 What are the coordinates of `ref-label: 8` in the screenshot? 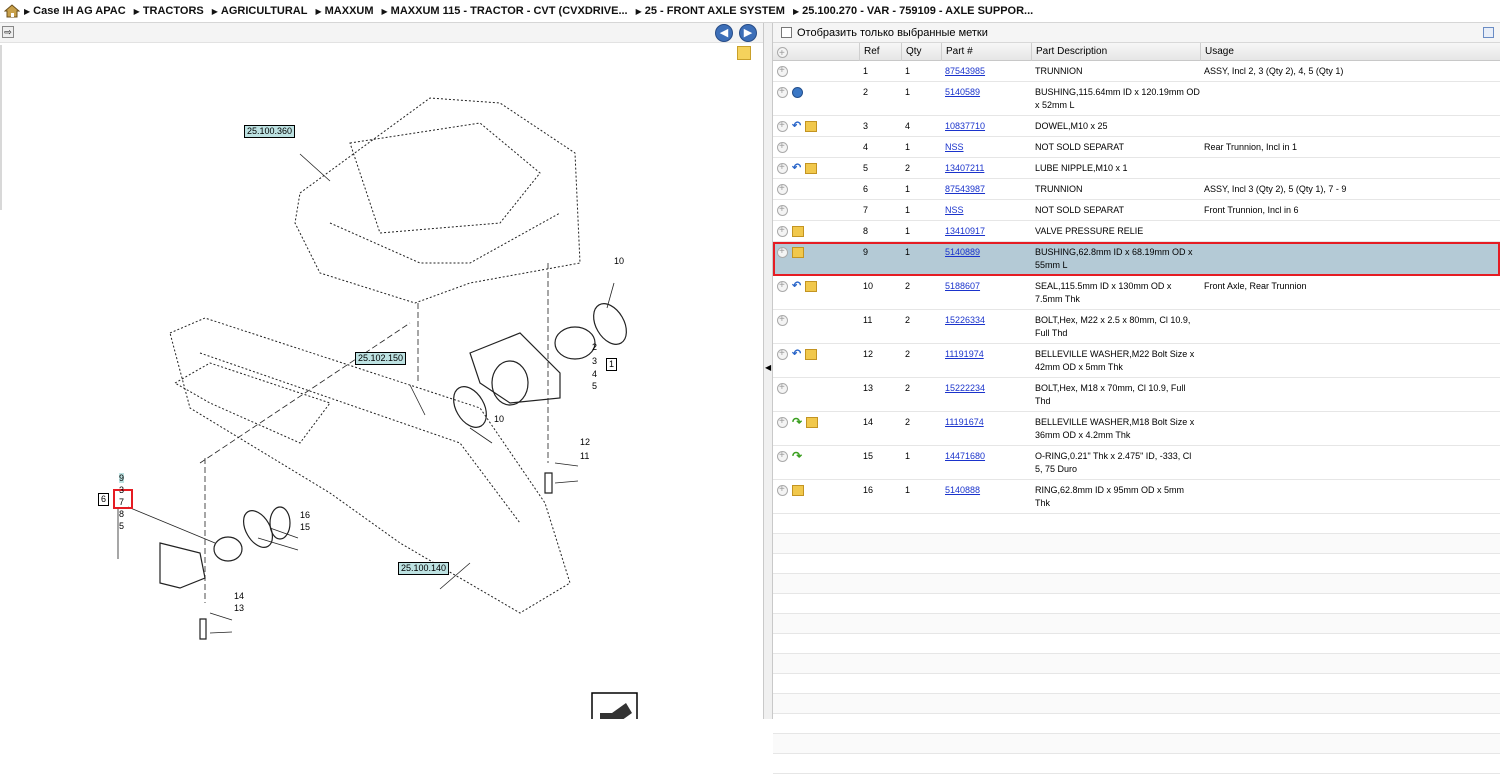 It's located at (121, 514).